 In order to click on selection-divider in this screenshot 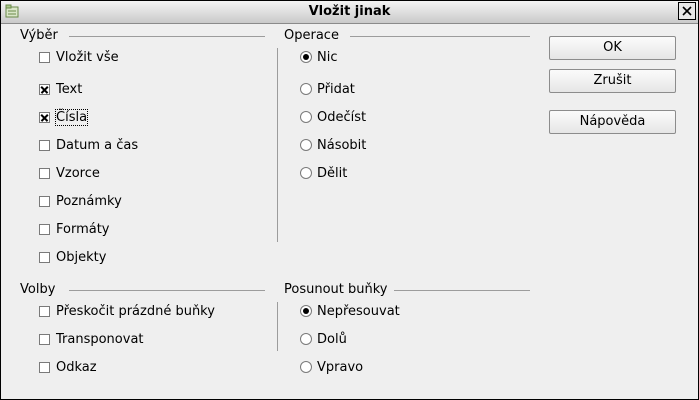, I will do `click(167, 36)`.